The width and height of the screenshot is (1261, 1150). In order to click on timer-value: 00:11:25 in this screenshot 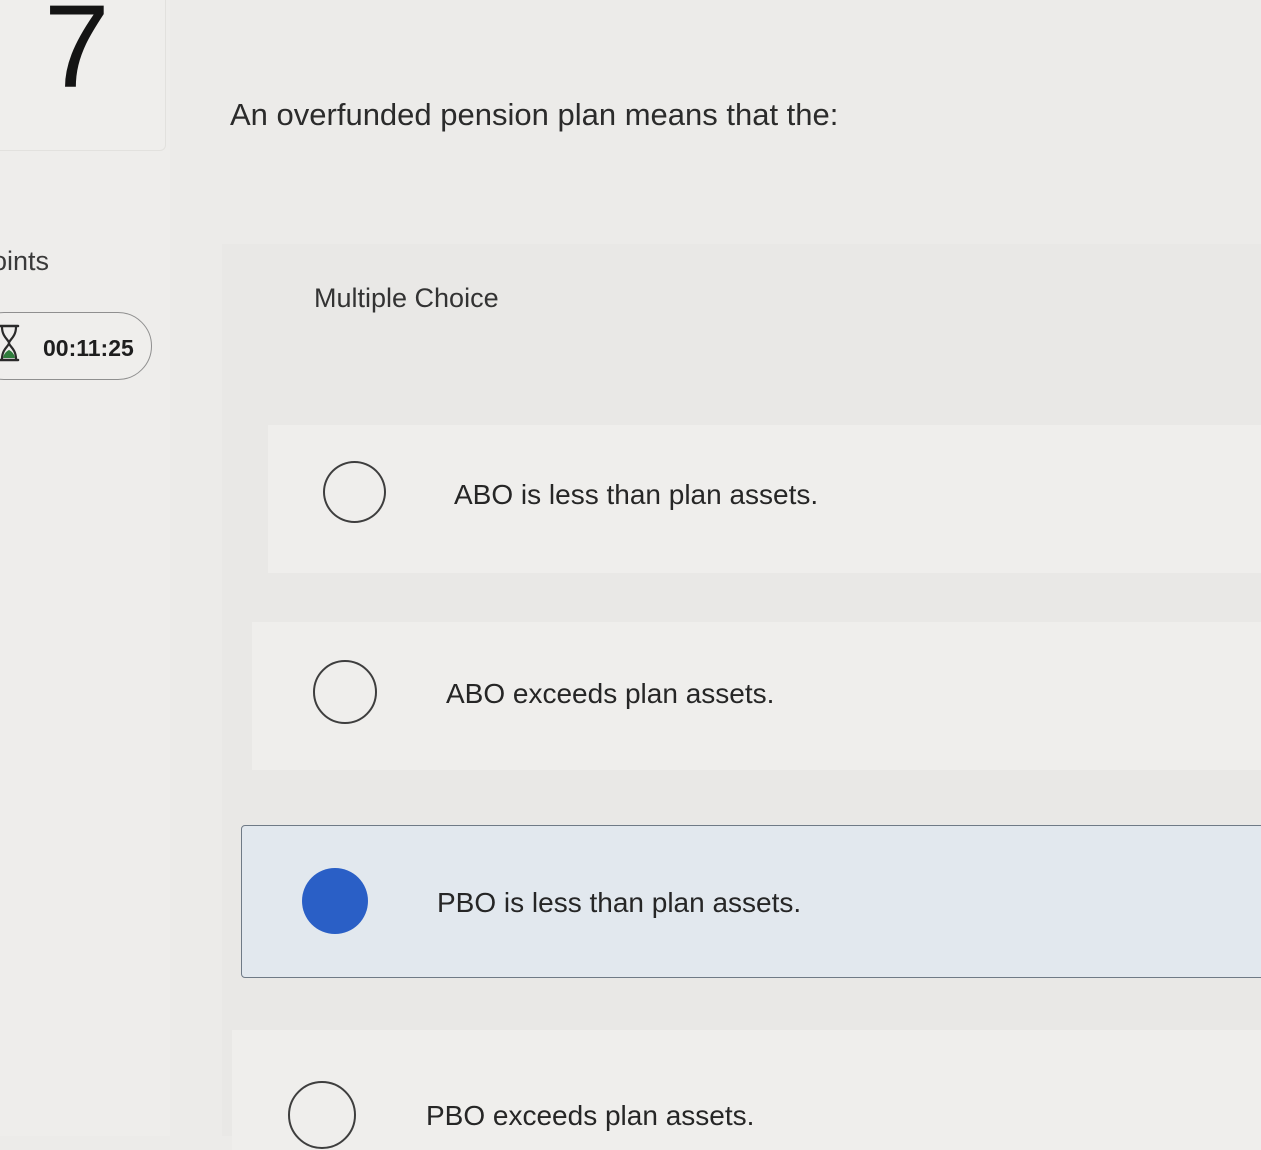, I will do `click(88, 348)`.